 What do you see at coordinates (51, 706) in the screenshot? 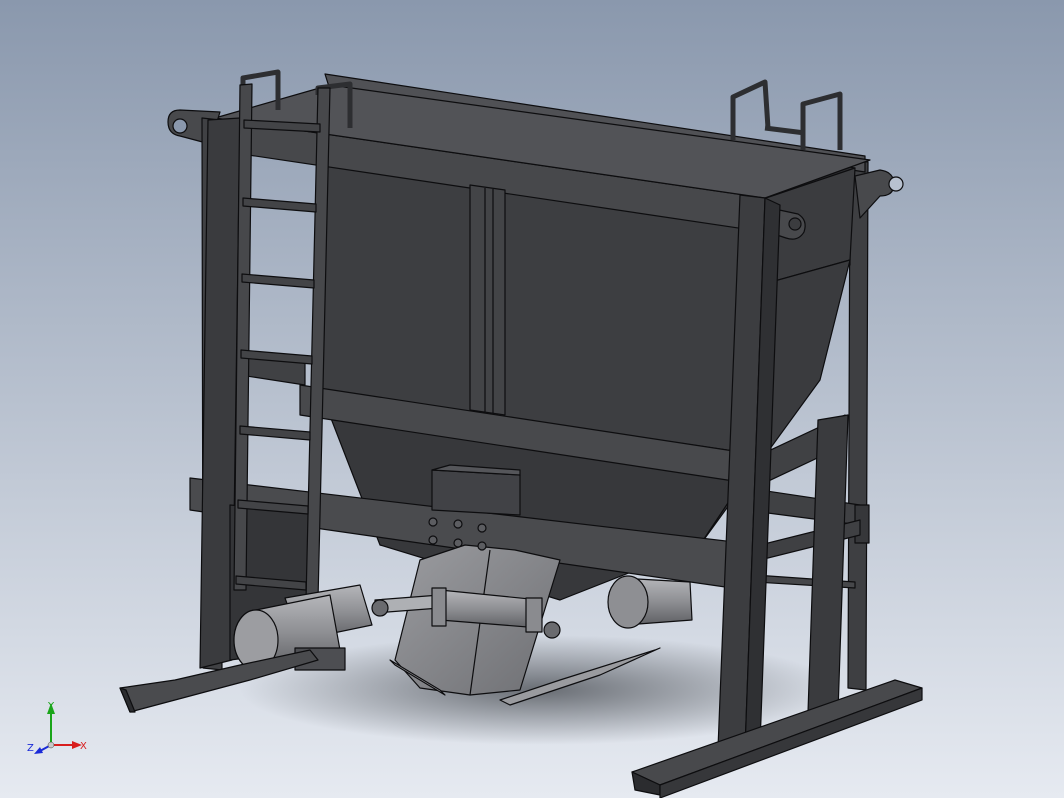
I see `triad-y-label: Y` at bounding box center [51, 706].